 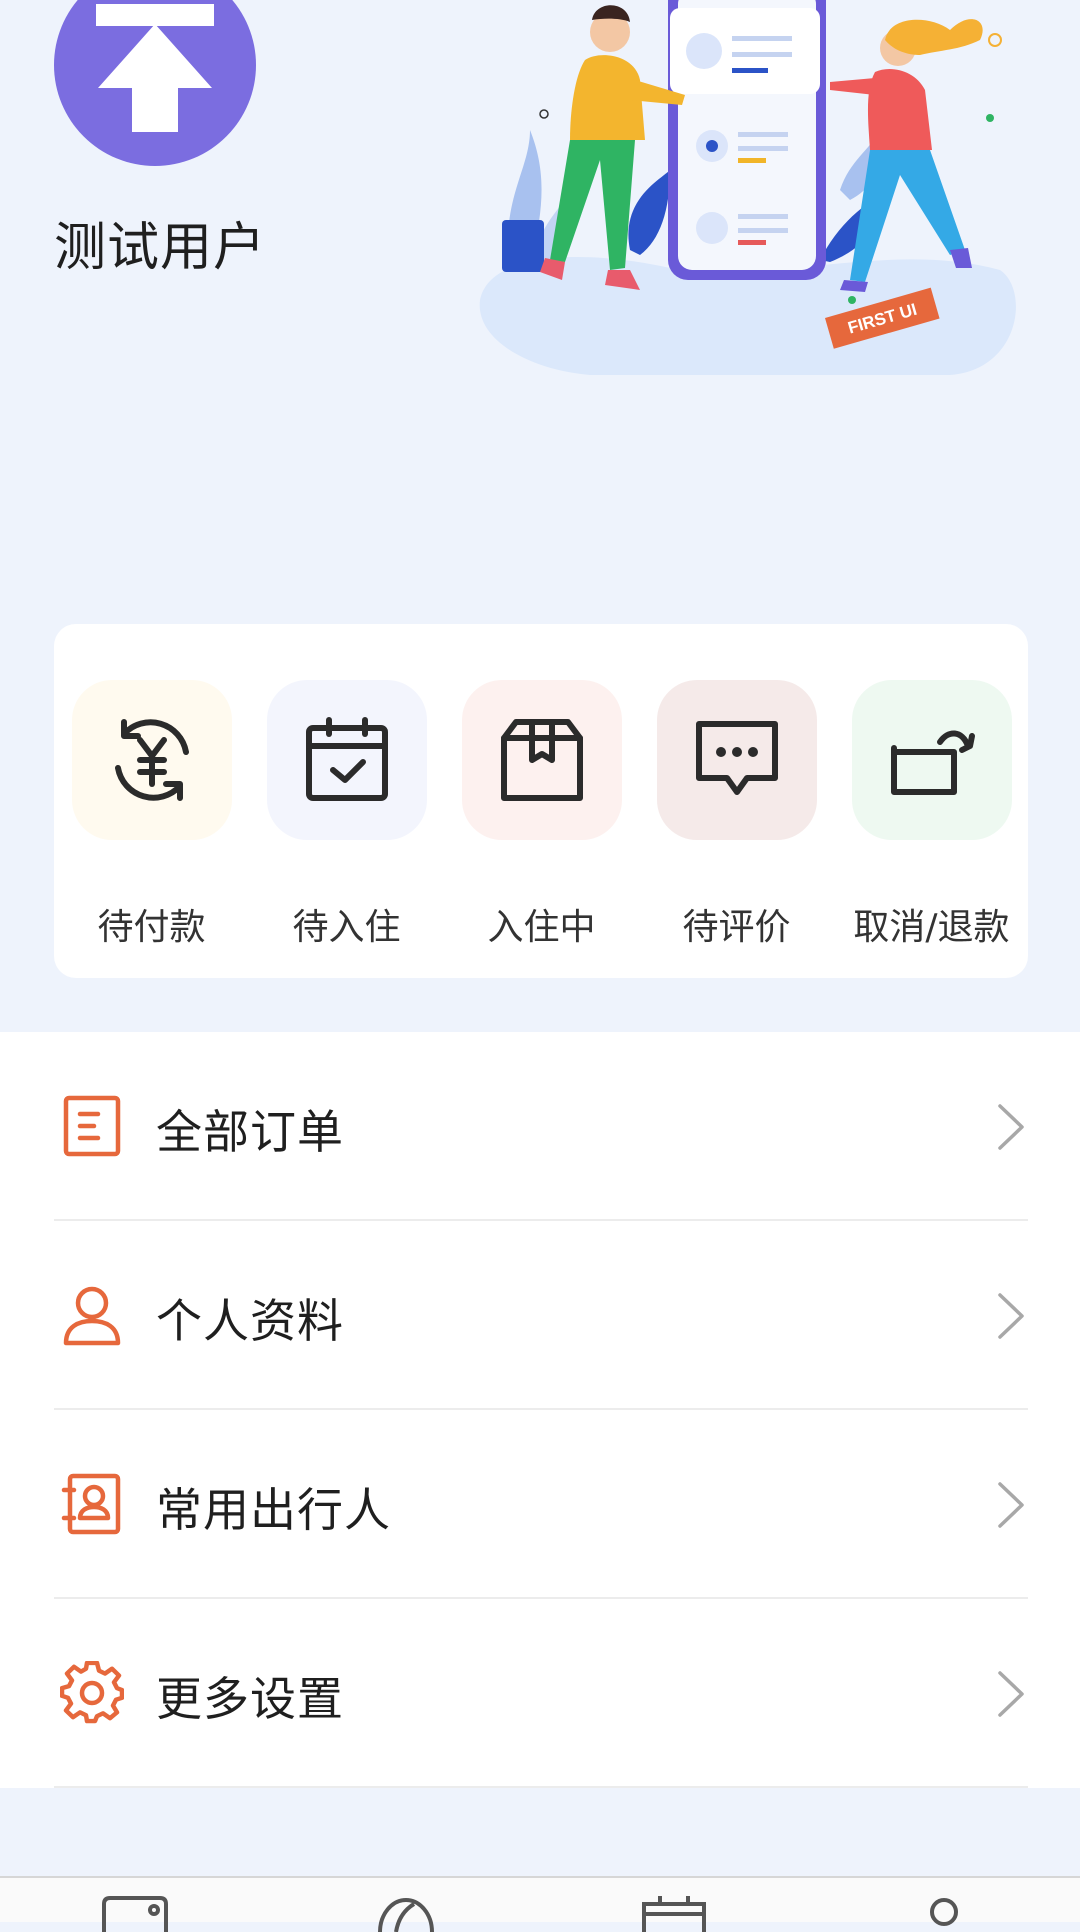 I want to click on calendar-check-icon, so click(x=347, y=759).